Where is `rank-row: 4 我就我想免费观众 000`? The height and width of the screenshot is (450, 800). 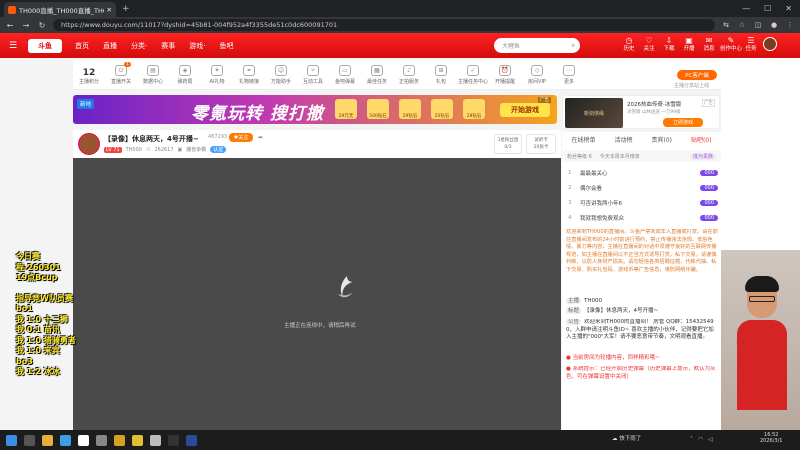 rank-row: 4 我就我想免费观众 000 is located at coordinates (643, 218).